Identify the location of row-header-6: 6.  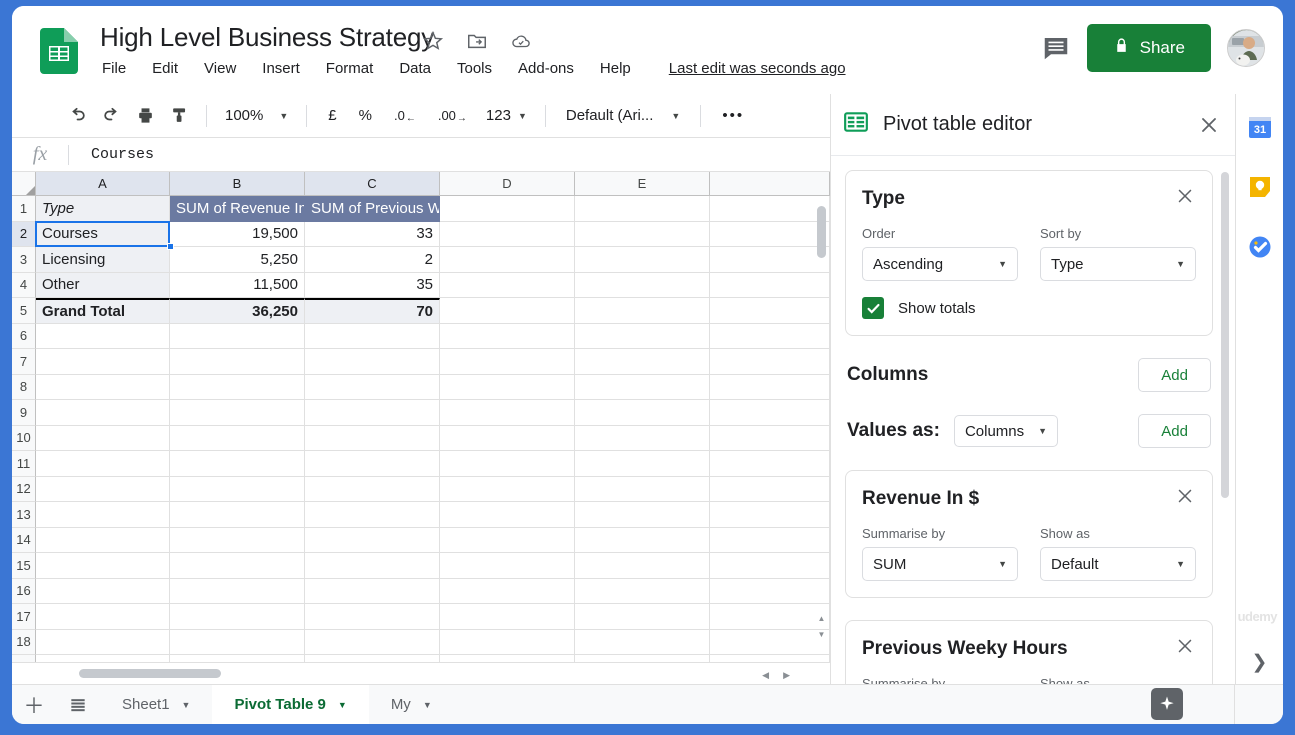
(24, 336).